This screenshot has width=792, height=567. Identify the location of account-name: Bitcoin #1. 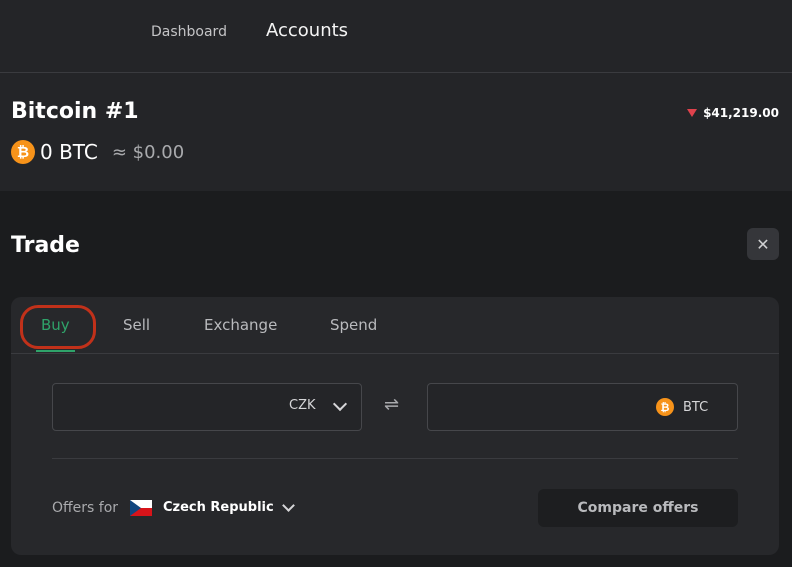
(75, 111).